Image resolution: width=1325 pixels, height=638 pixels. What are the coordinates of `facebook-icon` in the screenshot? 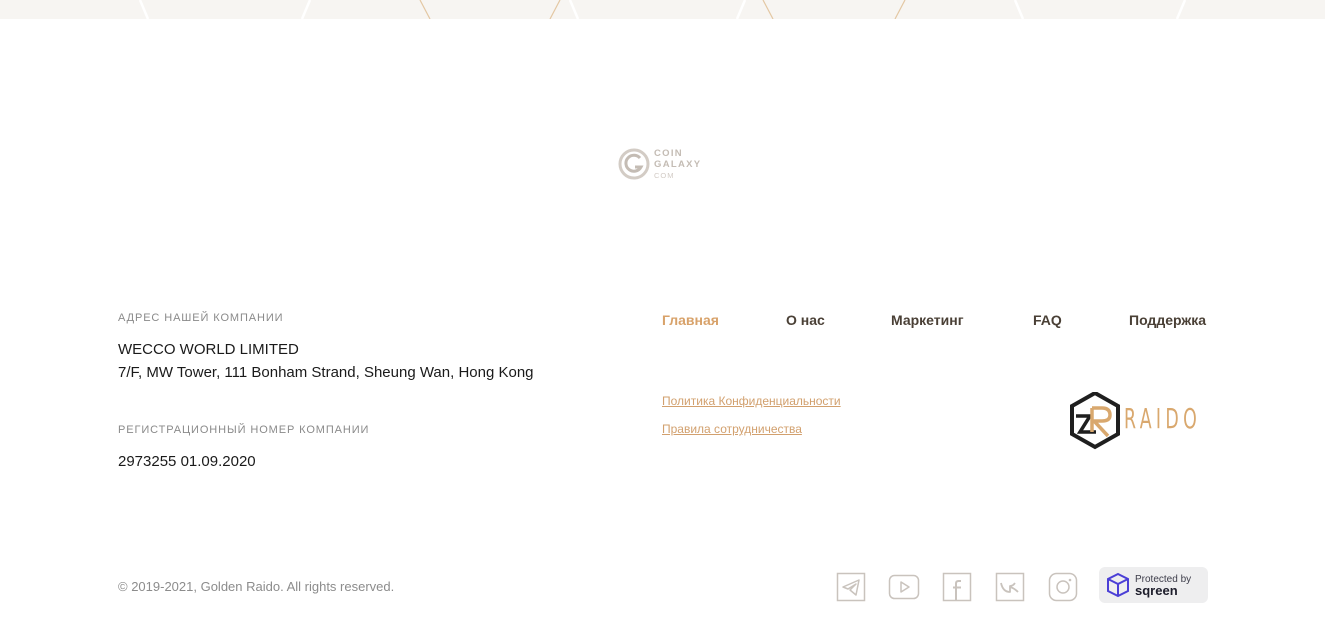 It's located at (957, 587).